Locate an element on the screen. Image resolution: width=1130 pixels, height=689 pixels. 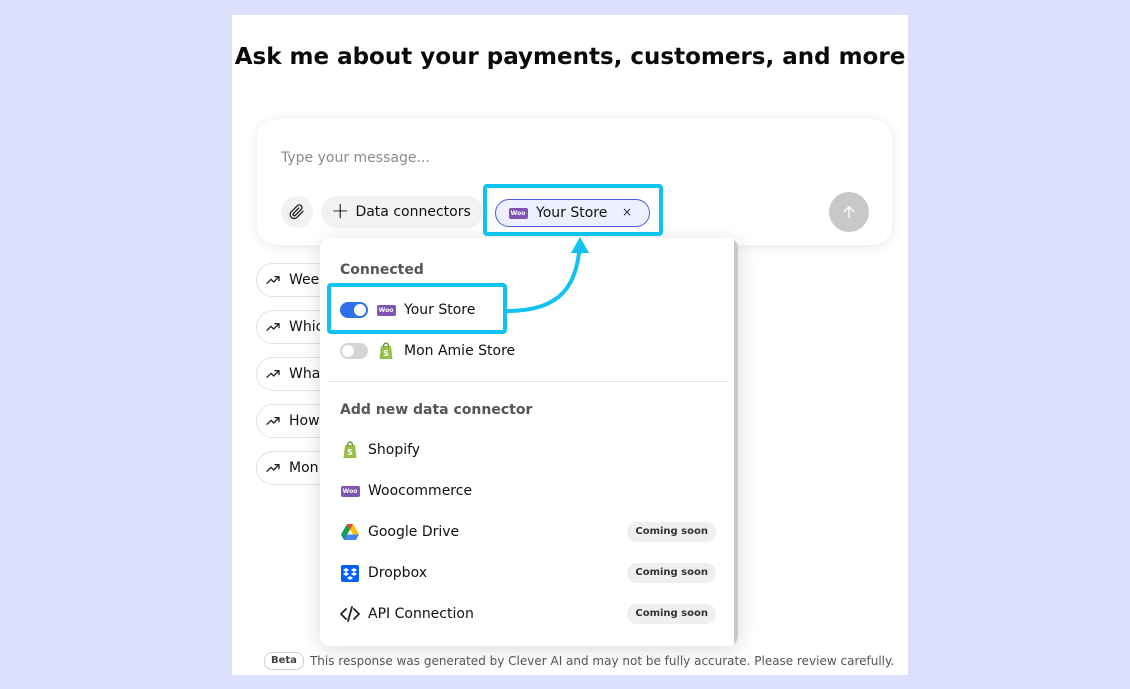
add-item-woocommerce: Woo Woocommerce is located at coordinates (528, 491).